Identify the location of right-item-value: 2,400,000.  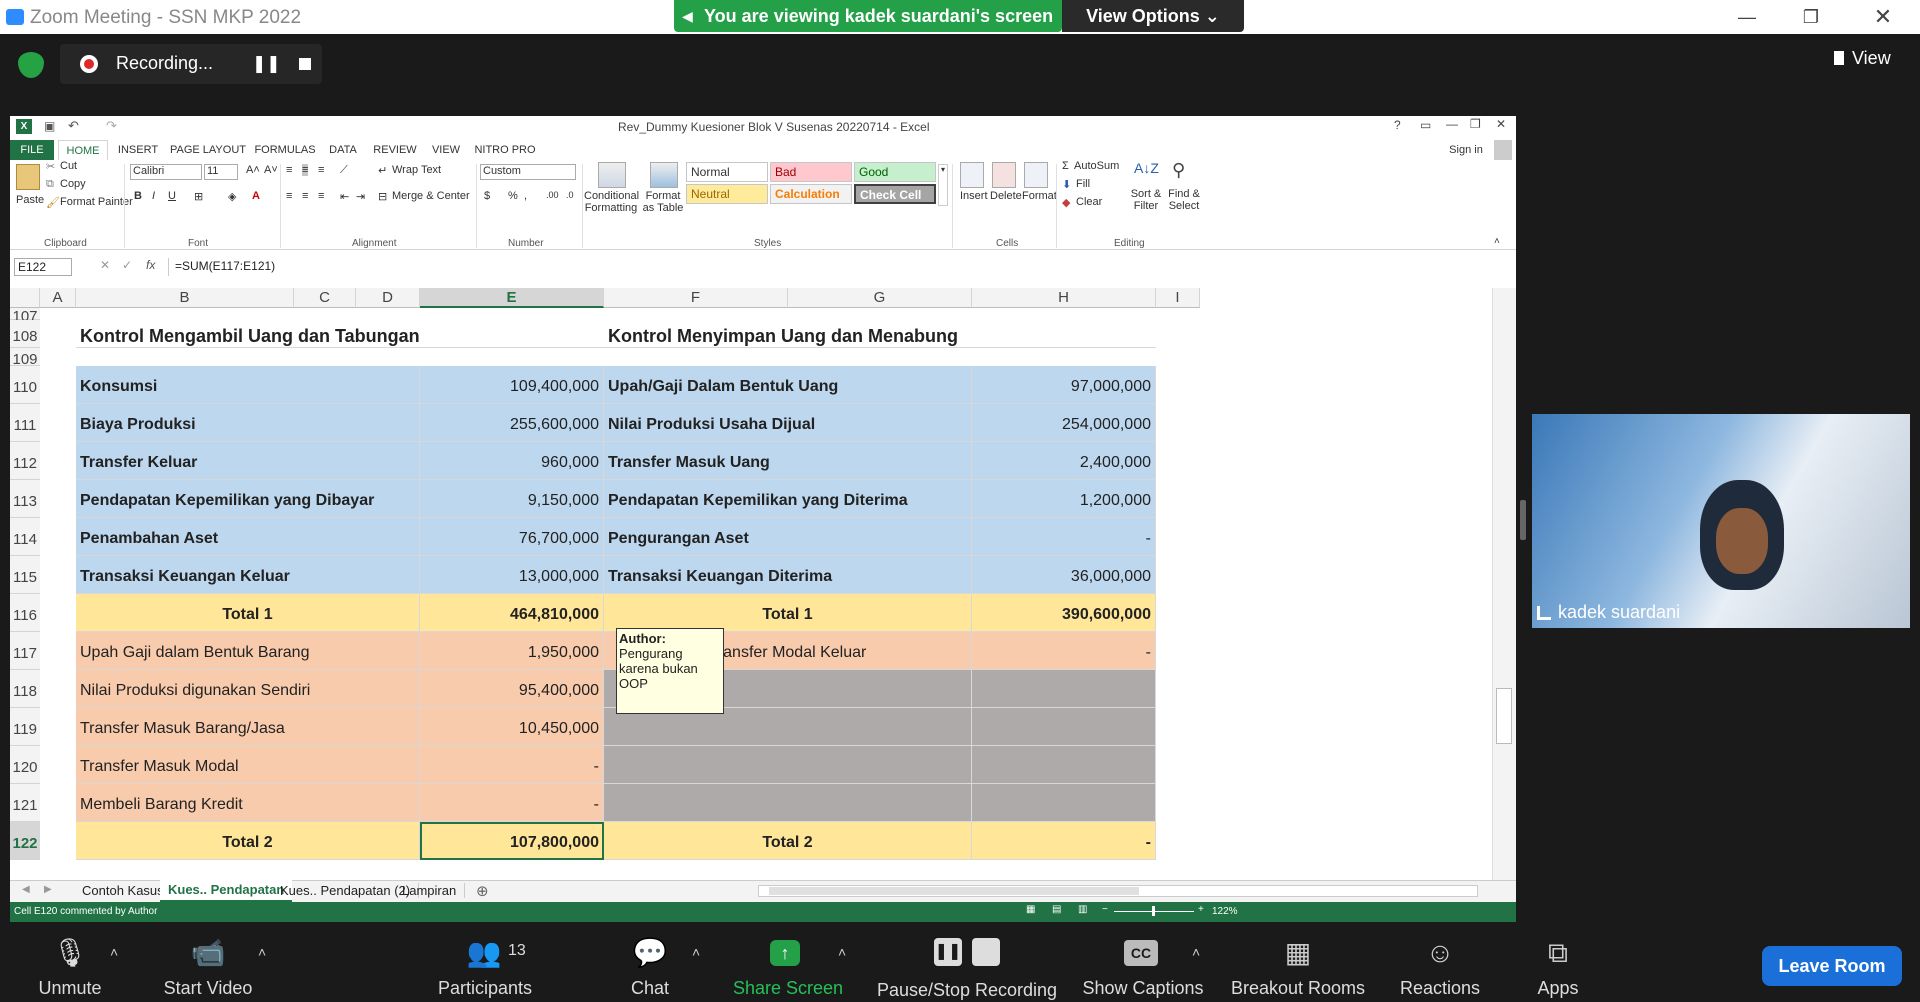
(1064, 461).